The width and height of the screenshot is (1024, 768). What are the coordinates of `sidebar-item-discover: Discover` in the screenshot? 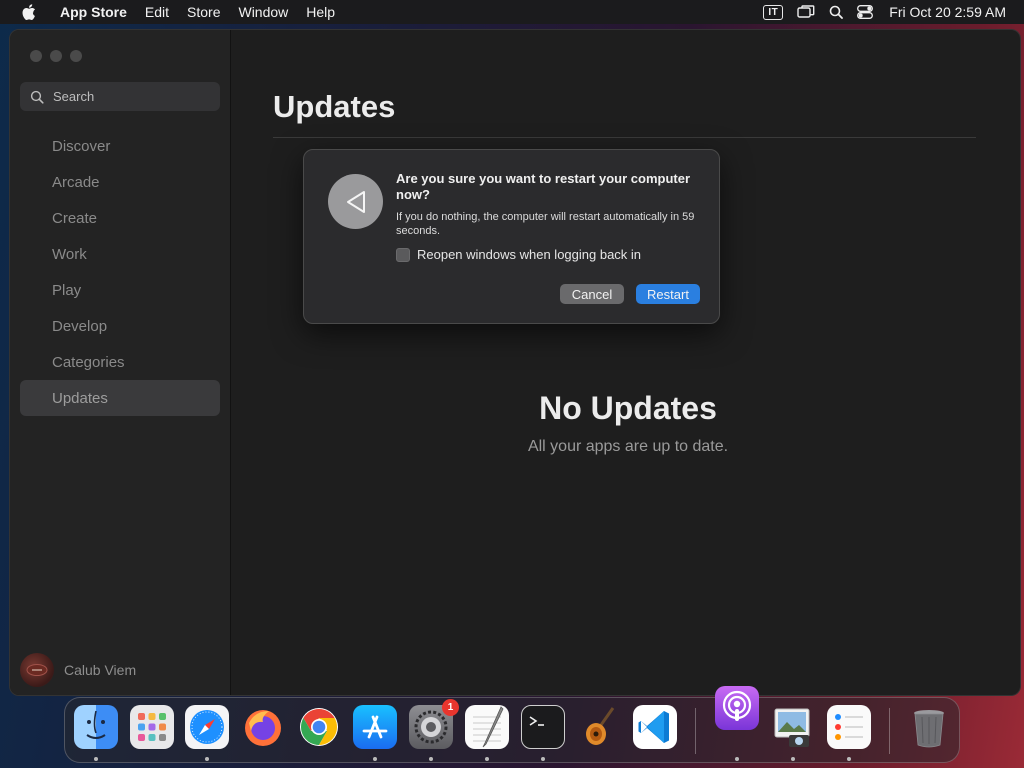 It's located at (120, 146).